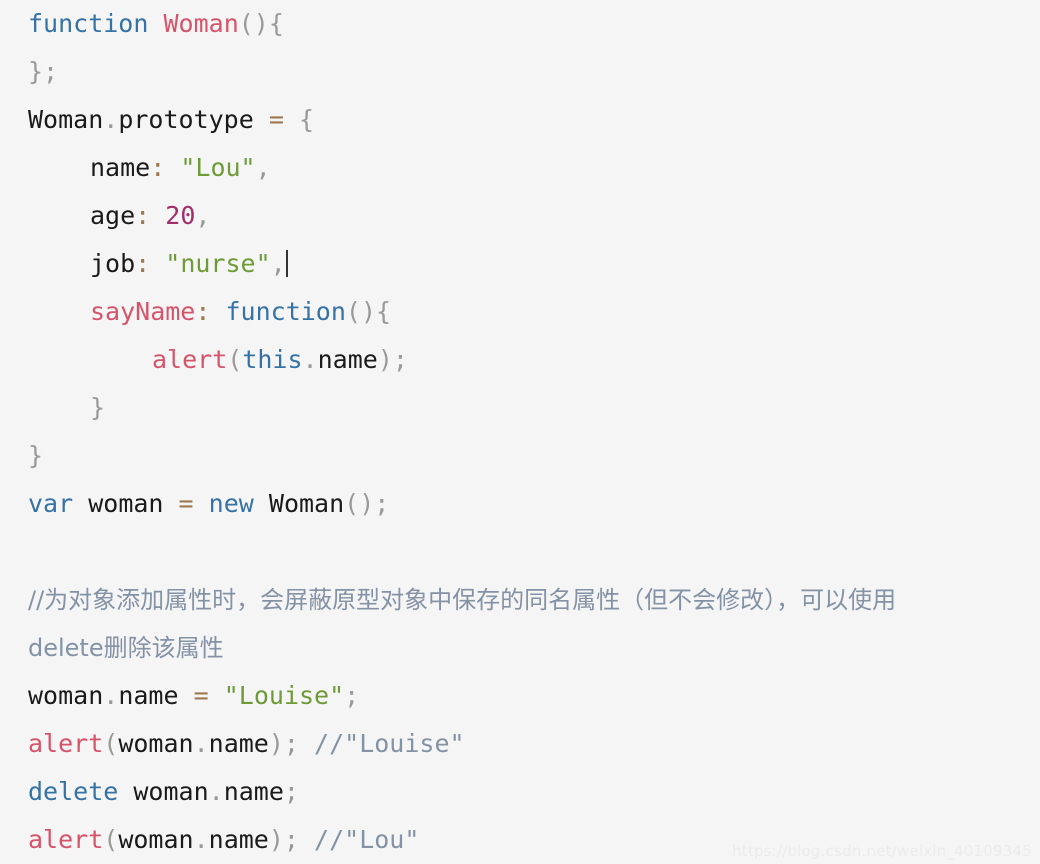 This screenshot has width=1040, height=864. What do you see at coordinates (367, 503) in the screenshot?
I see `token-punctuation: ();` at bounding box center [367, 503].